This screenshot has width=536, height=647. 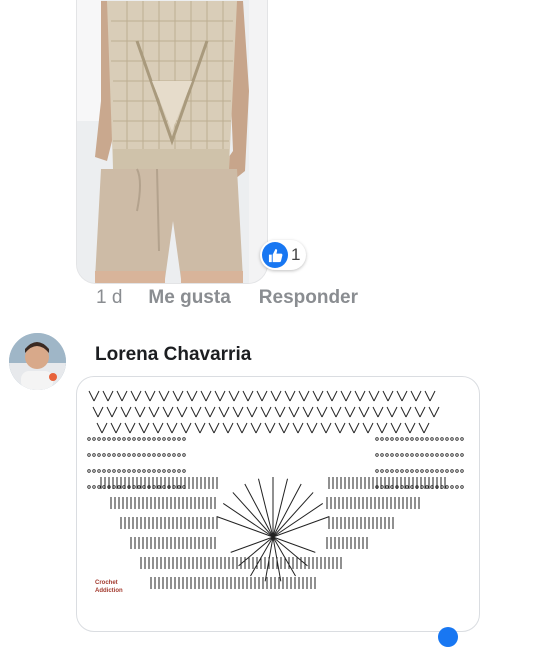 I want to click on diagram-watermark: Crochet Addiction, so click(x=109, y=587).